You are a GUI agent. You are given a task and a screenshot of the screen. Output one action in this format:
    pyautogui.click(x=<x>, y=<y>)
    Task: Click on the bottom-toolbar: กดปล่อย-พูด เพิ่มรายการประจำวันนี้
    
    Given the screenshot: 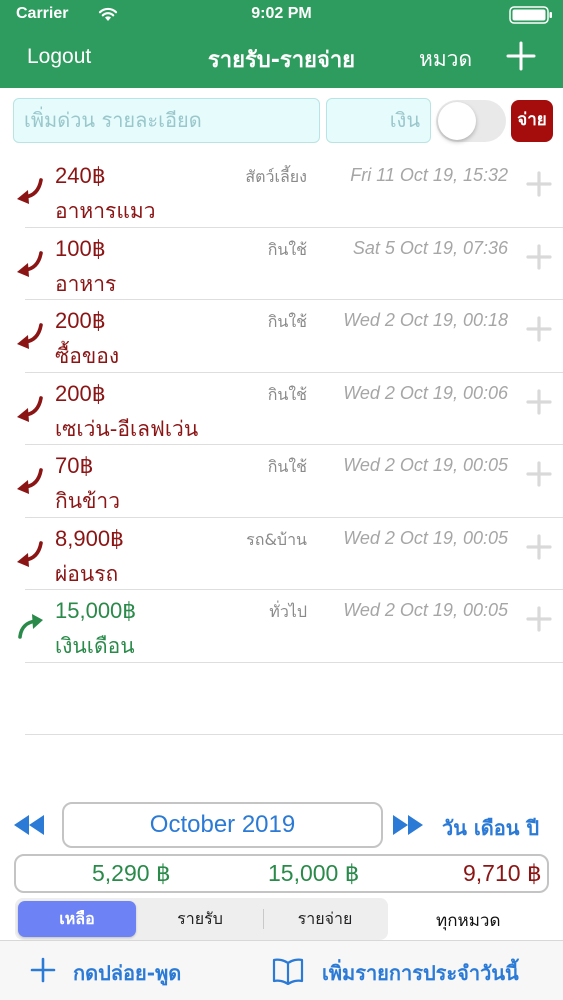 What is the action you would take?
    pyautogui.click(x=281, y=970)
    